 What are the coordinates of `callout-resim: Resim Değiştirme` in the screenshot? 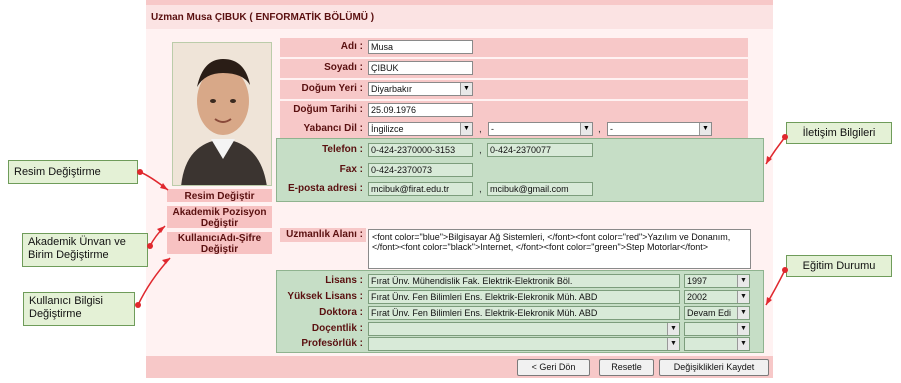 It's located at (73, 172).